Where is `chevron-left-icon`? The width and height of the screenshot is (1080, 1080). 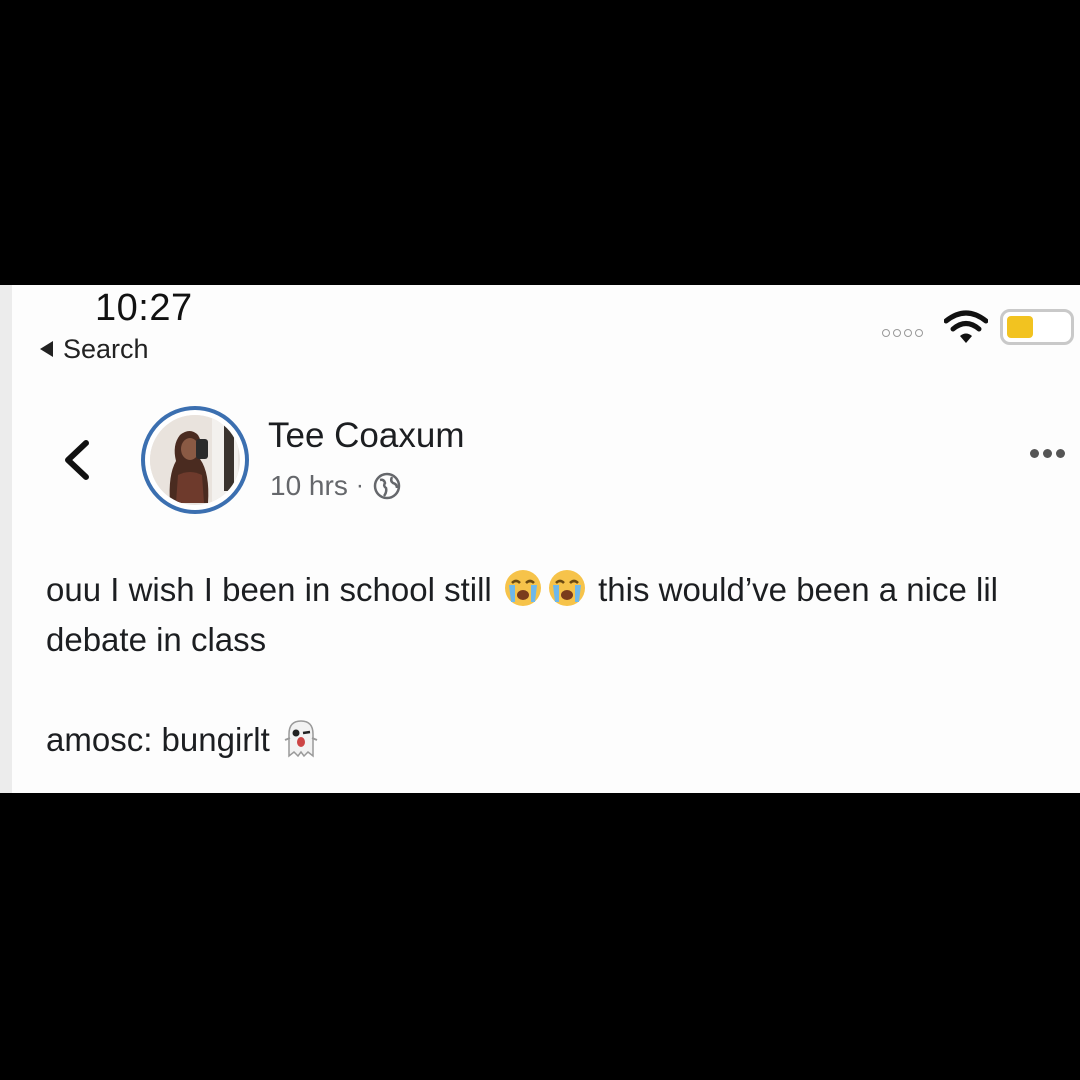 chevron-left-icon is located at coordinates (78, 460).